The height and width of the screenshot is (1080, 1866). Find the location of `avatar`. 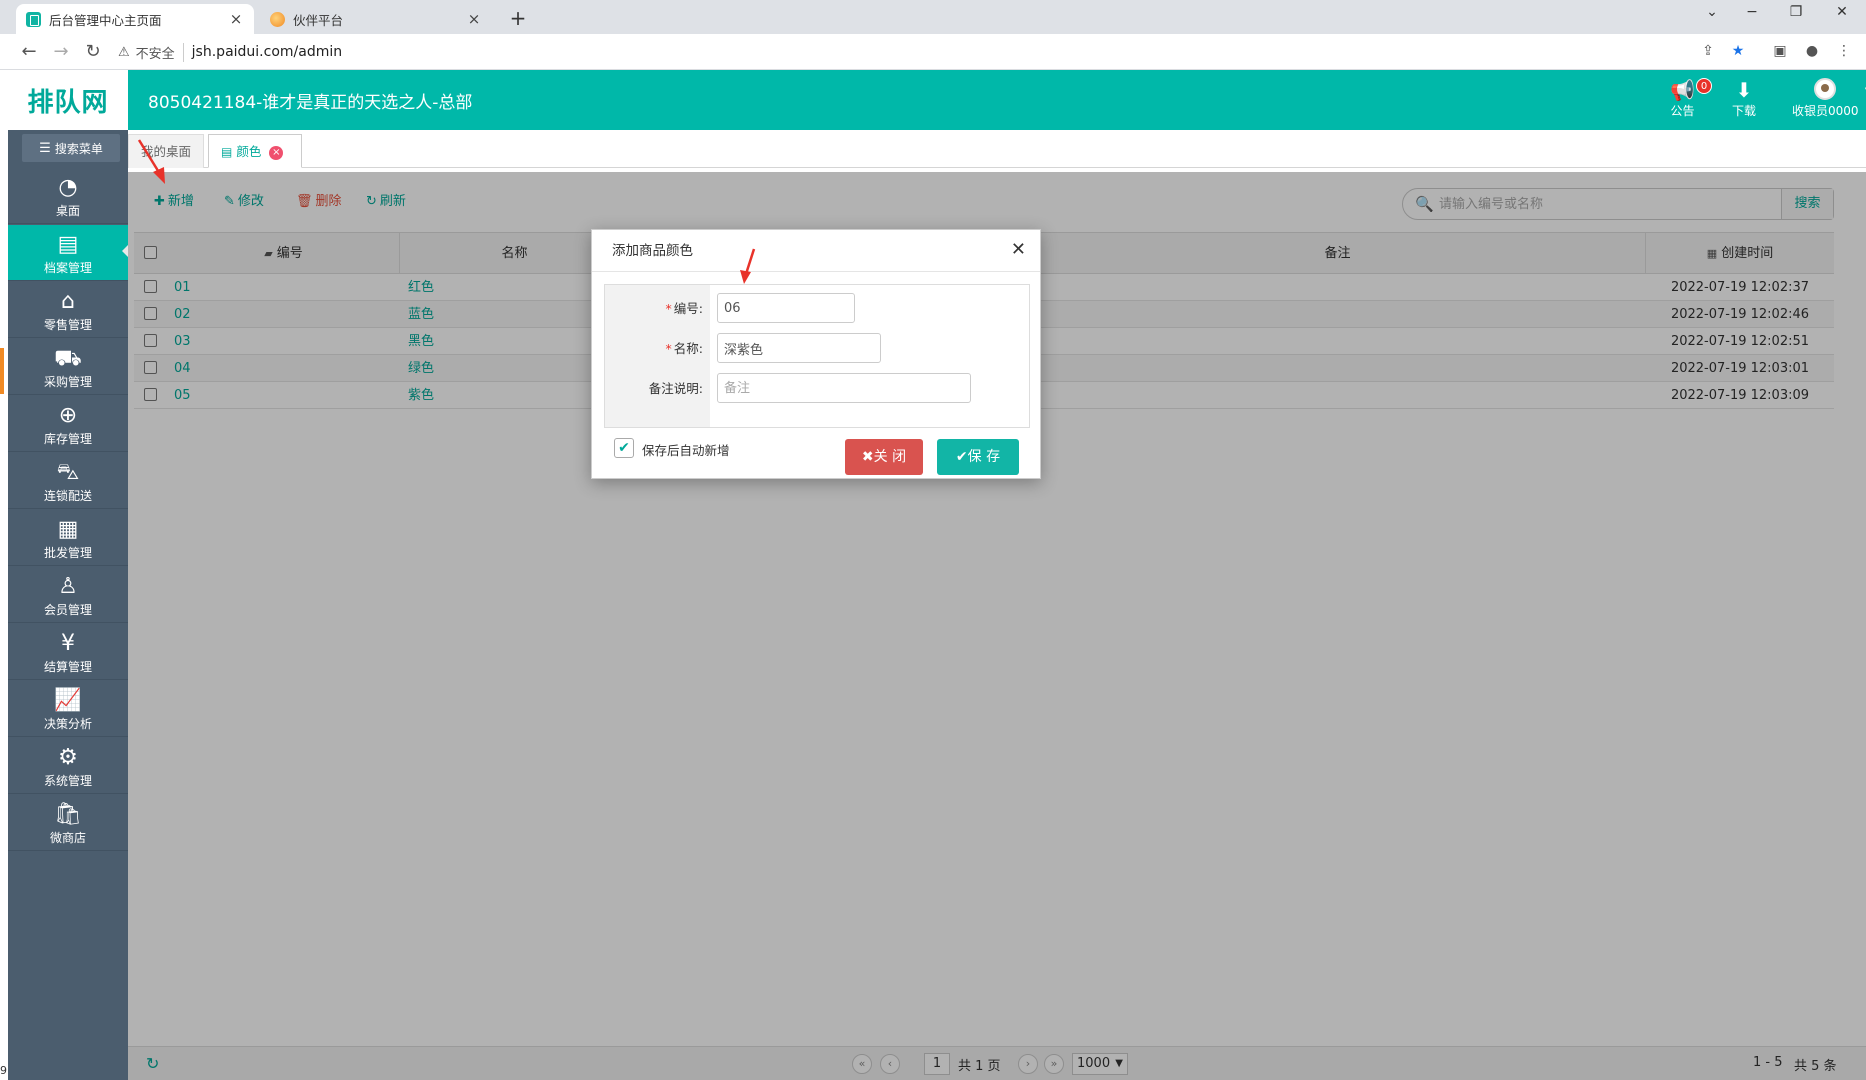

avatar is located at coordinates (1825, 89).